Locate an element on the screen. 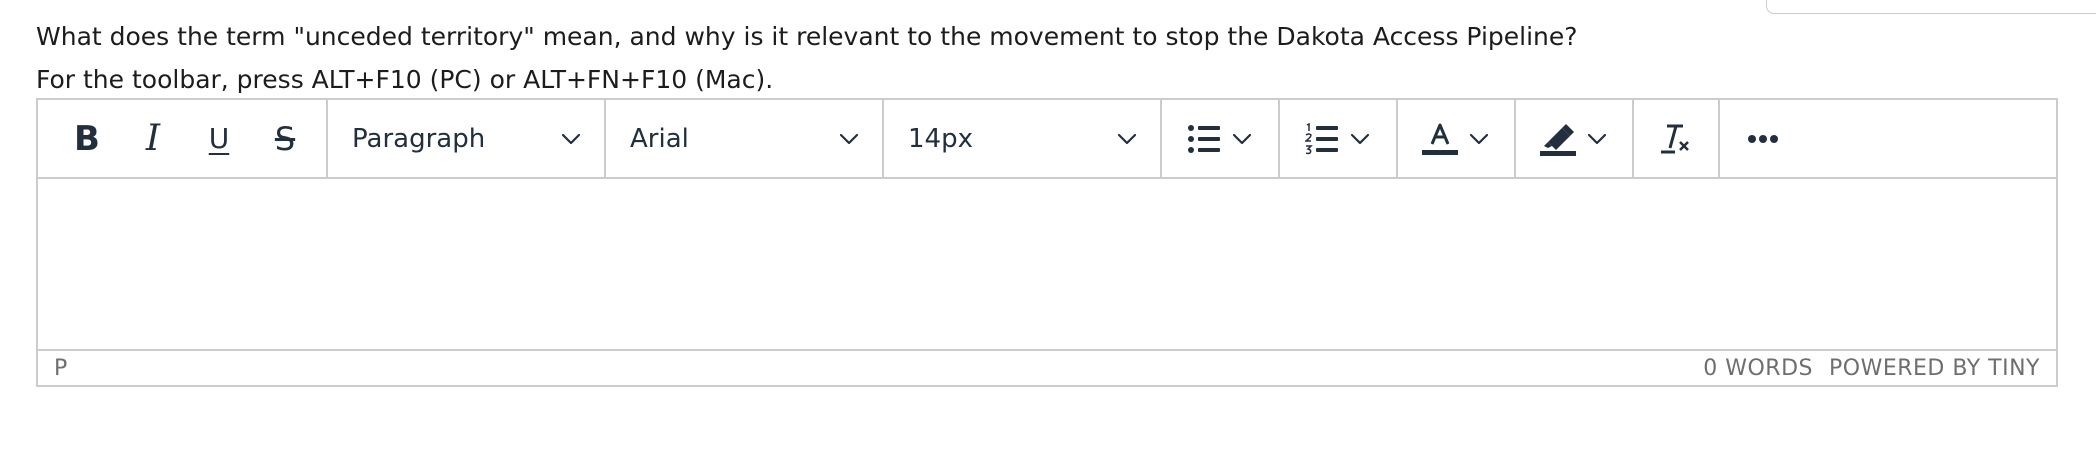  text-color-split-button is located at coordinates (1457, 138).